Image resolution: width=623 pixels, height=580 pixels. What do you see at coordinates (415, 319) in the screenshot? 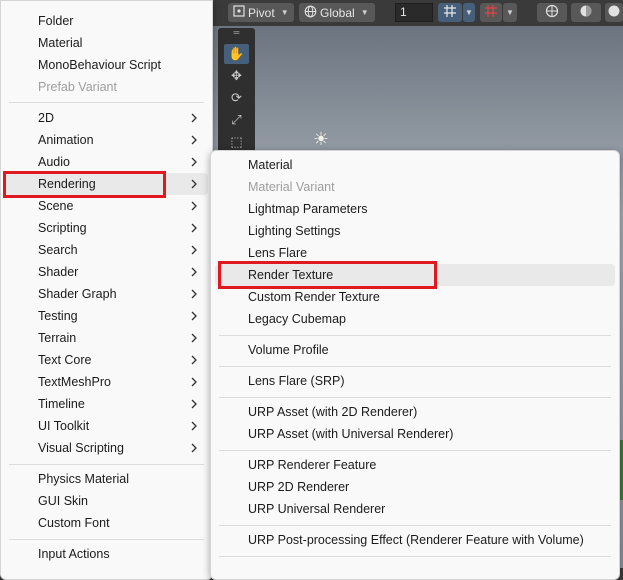
I see `submenu-item-legacy-cubemap: Legacy Cubemap` at bounding box center [415, 319].